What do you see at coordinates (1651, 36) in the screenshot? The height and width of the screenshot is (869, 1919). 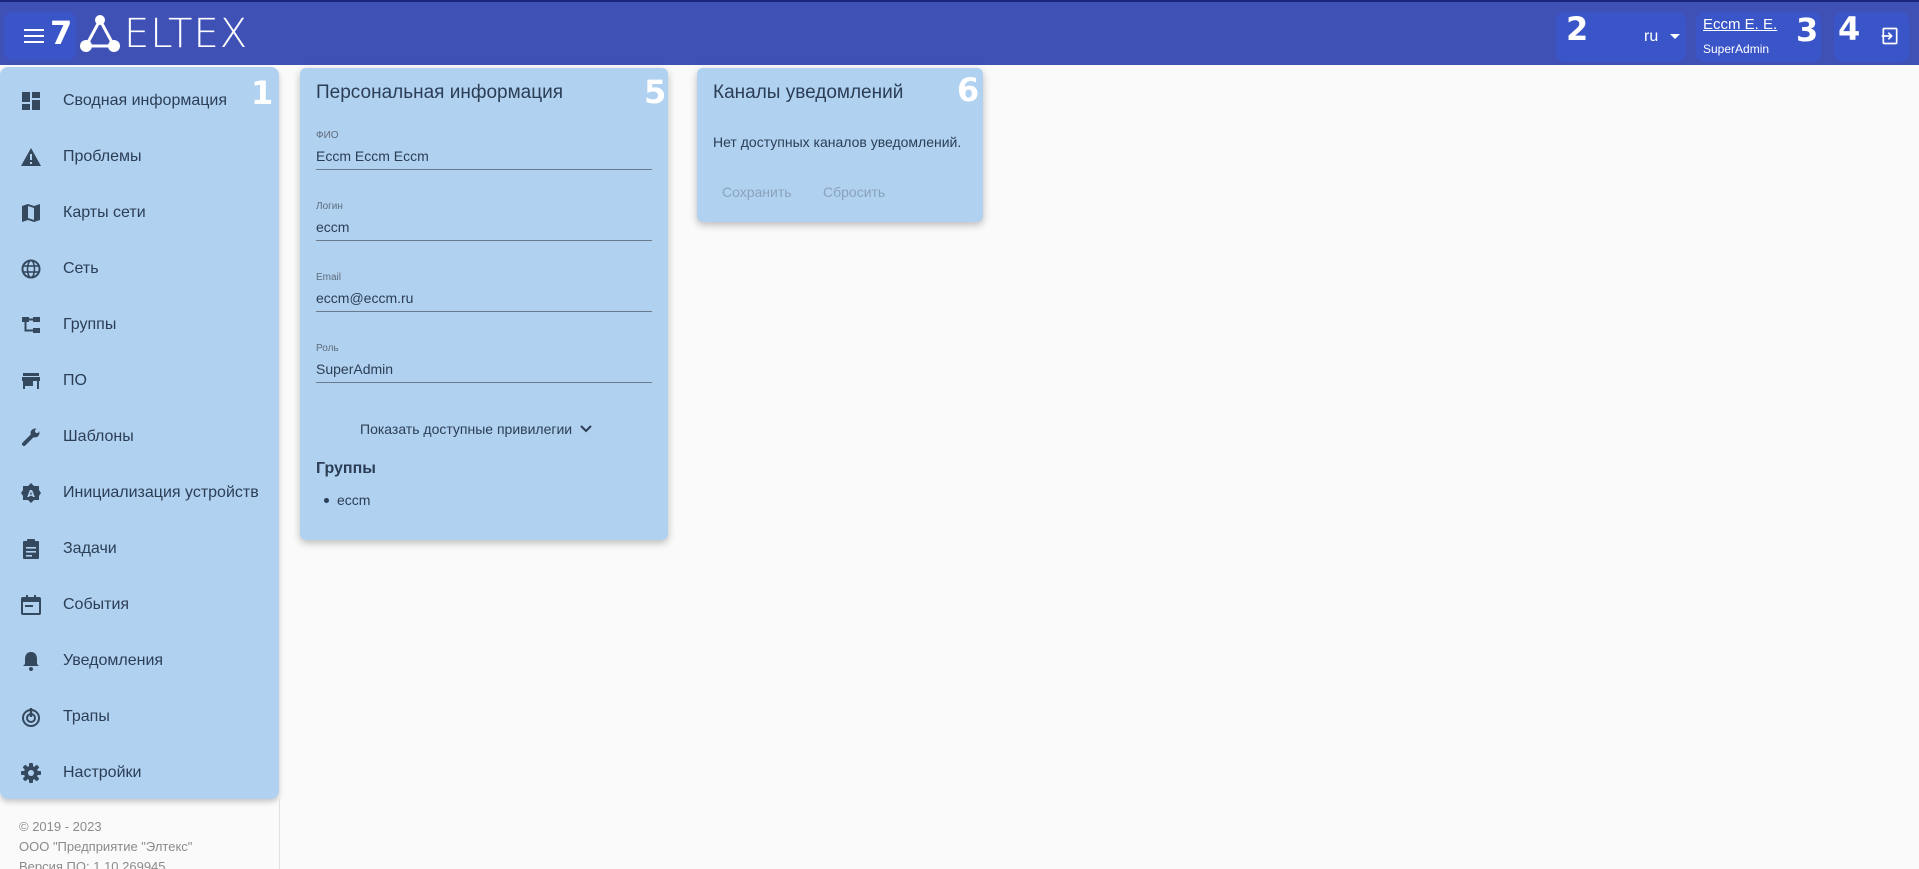 I see `language-value: ru` at bounding box center [1651, 36].